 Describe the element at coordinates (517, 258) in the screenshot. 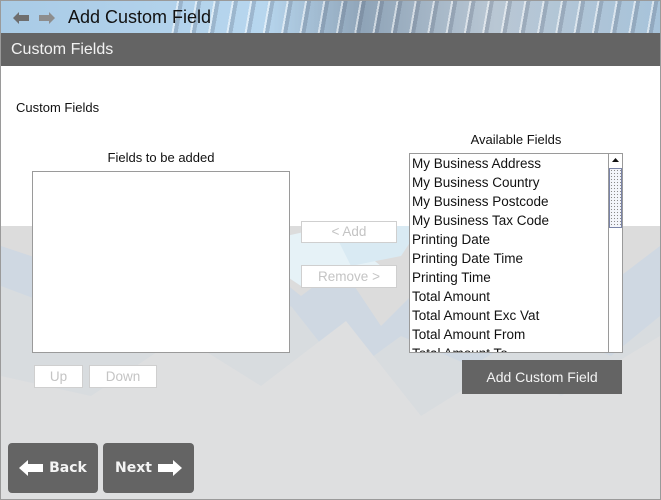

I see `list-item: Printing Date Time` at that location.